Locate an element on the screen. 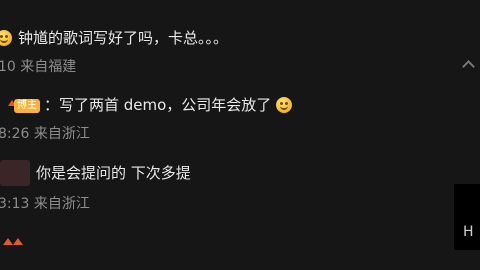 Image resolution: width=480 pixels, height=270 pixels. comment-text: 钟馗的歌词写好了吗，卡总。。。 is located at coordinates (123, 38).